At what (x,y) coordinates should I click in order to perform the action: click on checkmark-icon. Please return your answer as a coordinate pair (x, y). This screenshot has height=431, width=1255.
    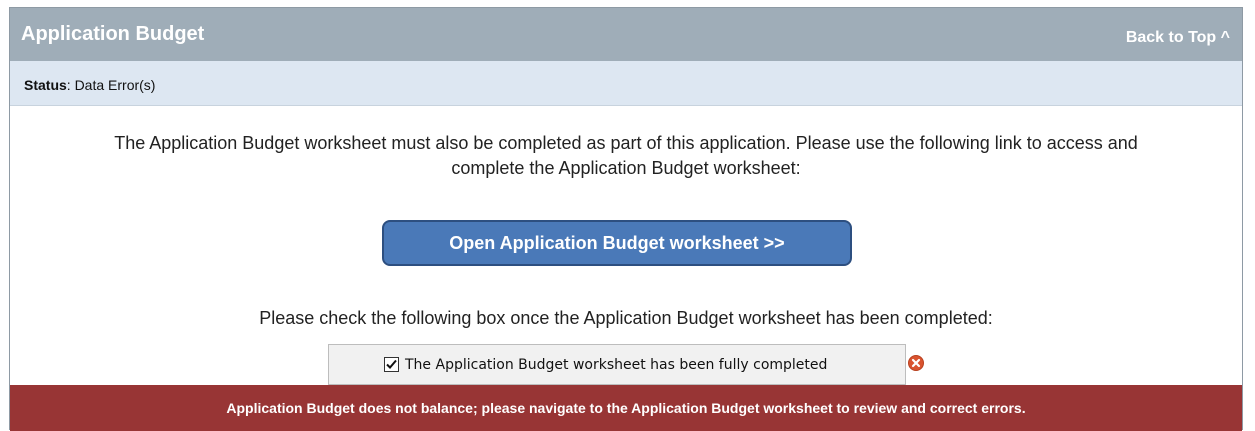
    Looking at the image, I should click on (391, 364).